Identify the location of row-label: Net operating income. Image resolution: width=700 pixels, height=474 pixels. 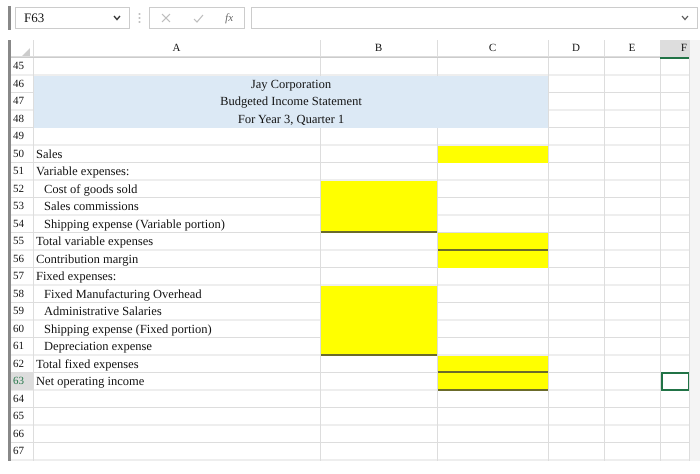
(89, 381).